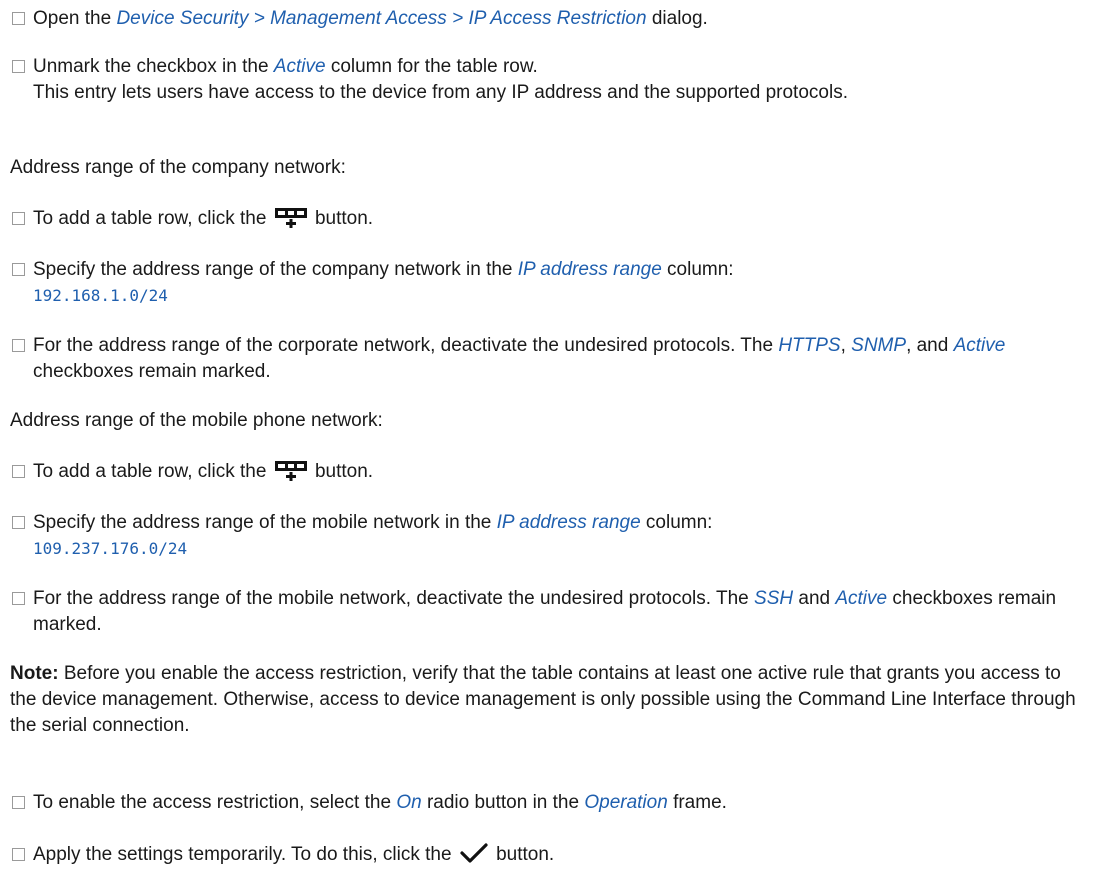 The image size is (1093, 894). I want to click on mobile-ip-range-value: 109.237.176.0/24, so click(110, 548).